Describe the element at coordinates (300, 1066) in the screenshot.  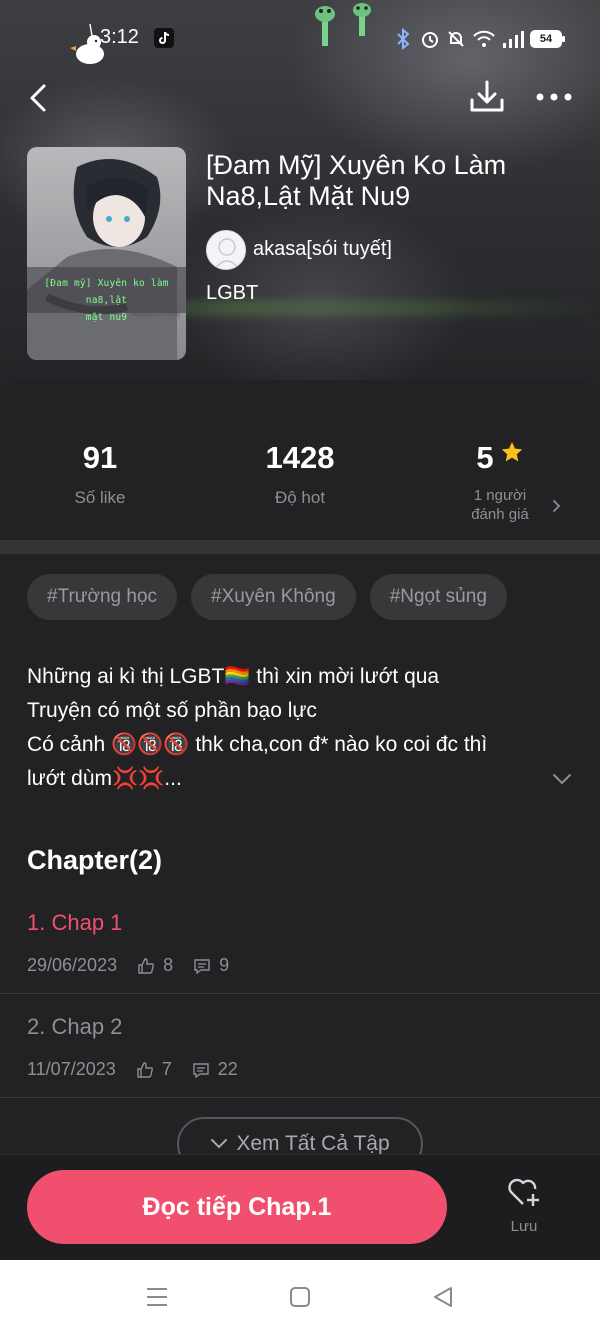
I see `chapter-item: 2. Chap 2 11/07/2023 7 22` at that location.